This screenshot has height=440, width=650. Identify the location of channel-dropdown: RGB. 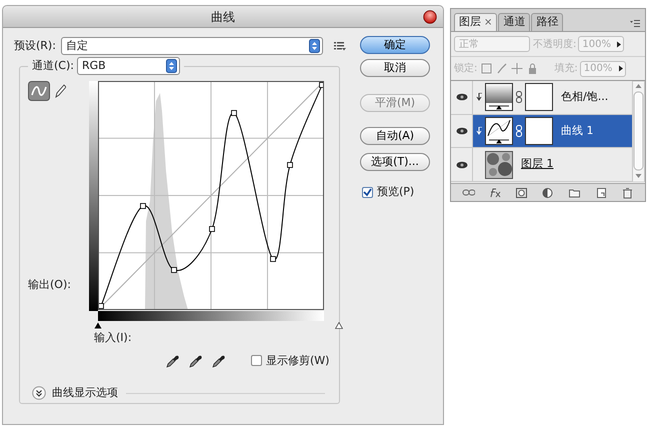
(128, 66).